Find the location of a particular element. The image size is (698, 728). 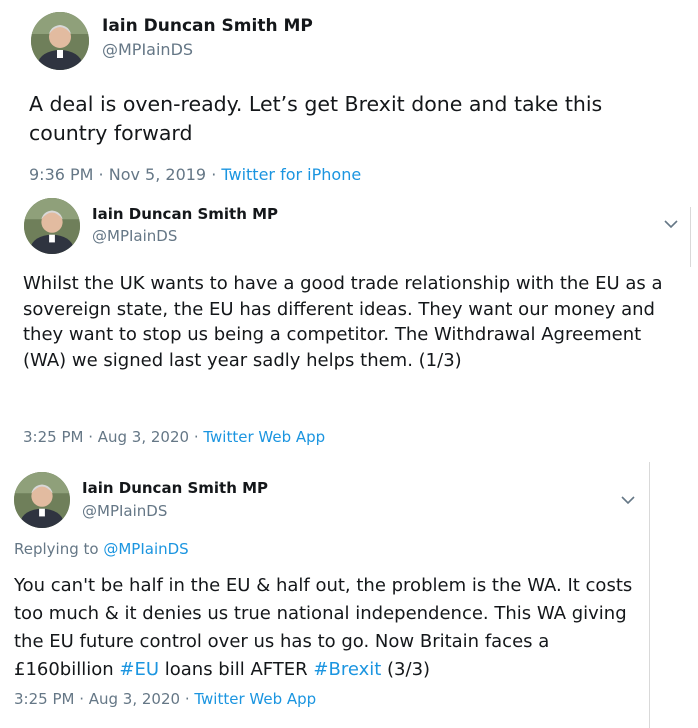

tweet-text-part: loans bill AFTER is located at coordinates (236, 669).